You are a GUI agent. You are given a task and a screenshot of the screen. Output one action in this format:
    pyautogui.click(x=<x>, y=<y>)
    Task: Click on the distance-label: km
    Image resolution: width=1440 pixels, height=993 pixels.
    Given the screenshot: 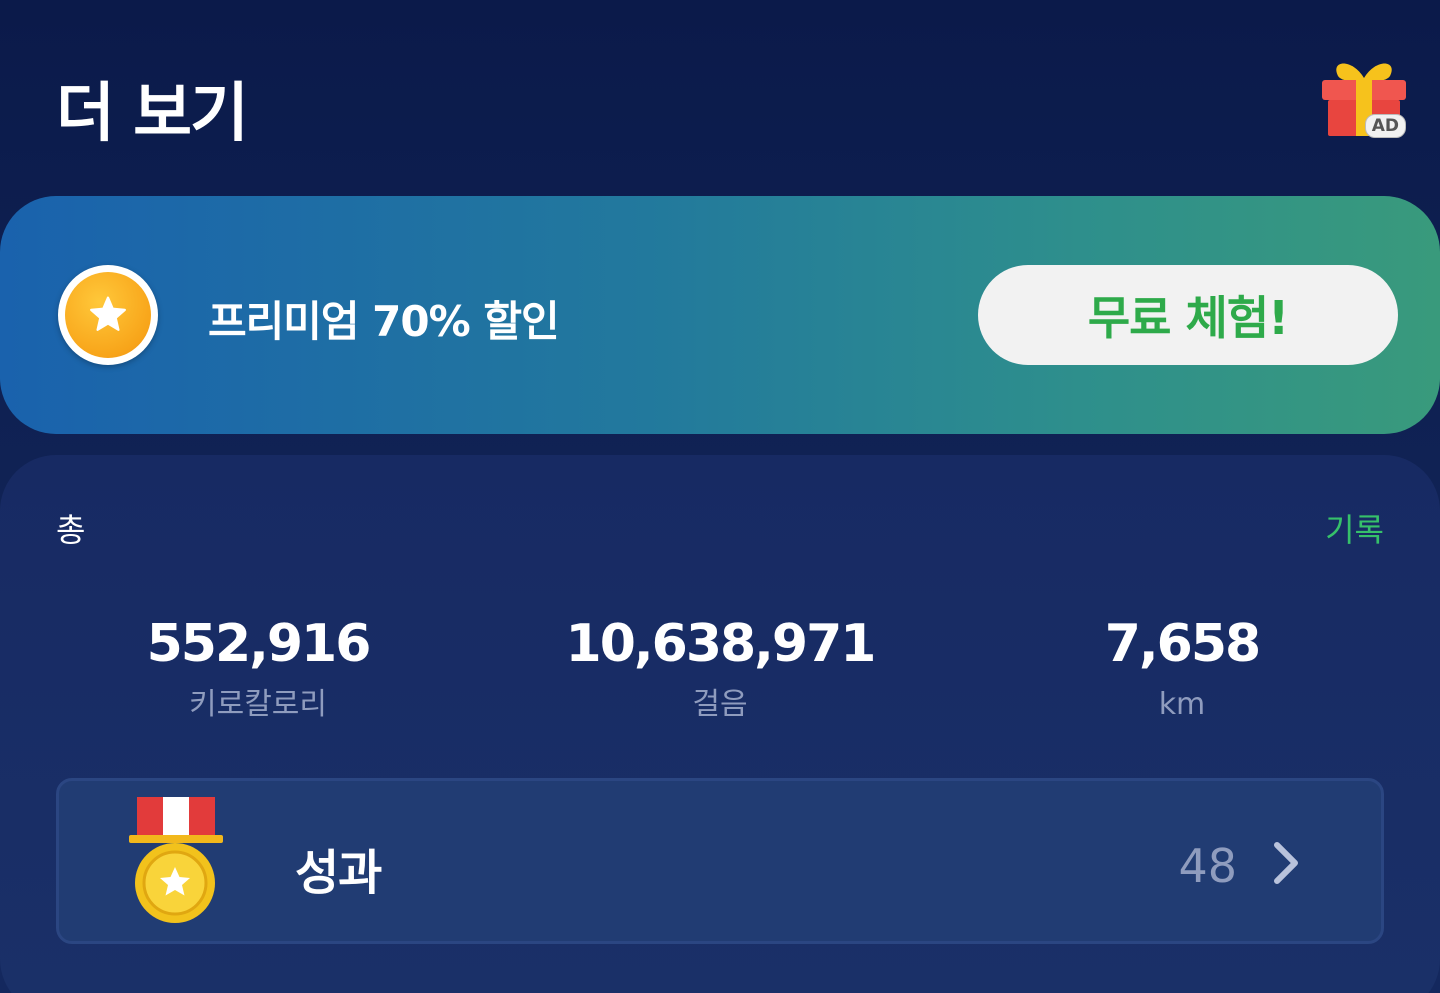 What is the action you would take?
    pyautogui.click(x=1182, y=704)
    